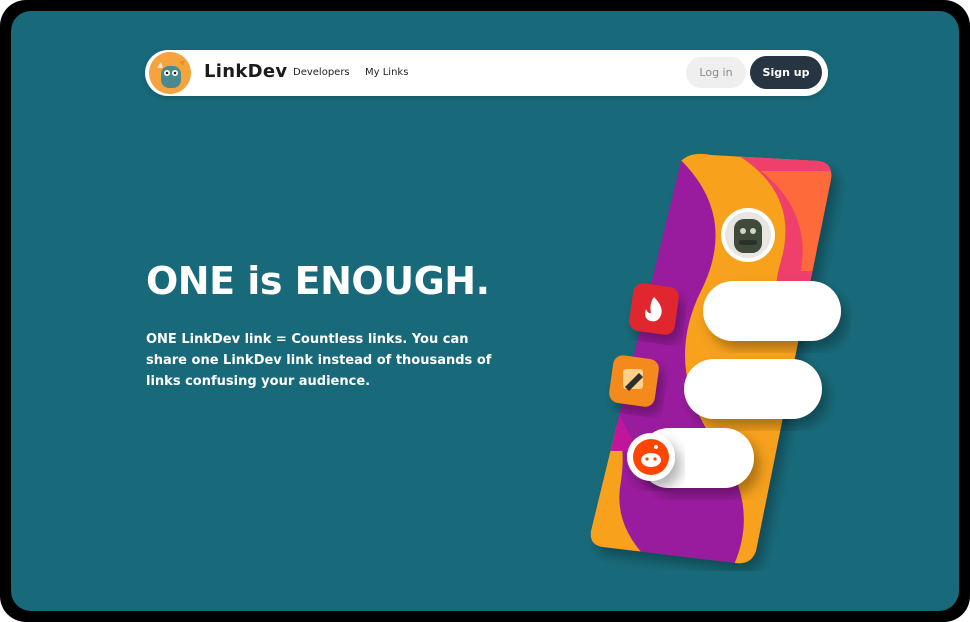  What do you see at coordinates (318, 281) in the screenshot?
I see `hero-headline: ONE is ENOUGH.` at bounding box center [318, 281].